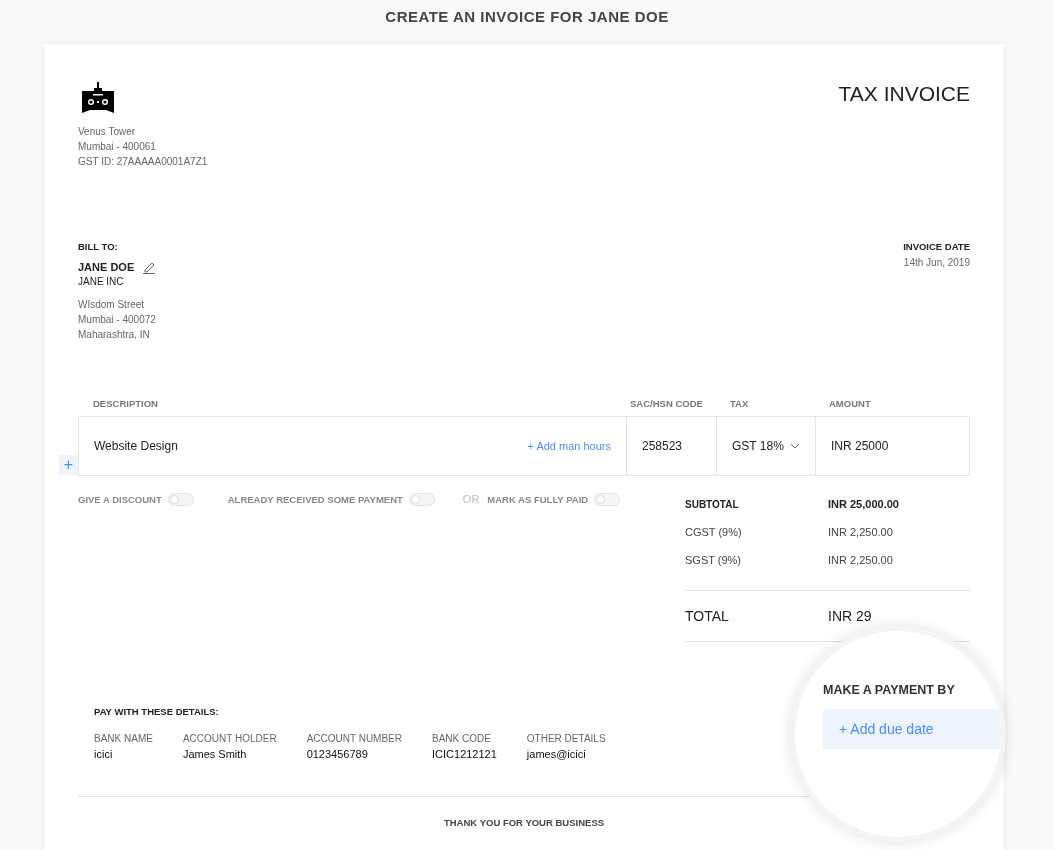 This screenshot has height=850, width=1054. I want to click on seller-address-line: GST ID: 27AAAAA0001A7Z1, so click(143, 162).